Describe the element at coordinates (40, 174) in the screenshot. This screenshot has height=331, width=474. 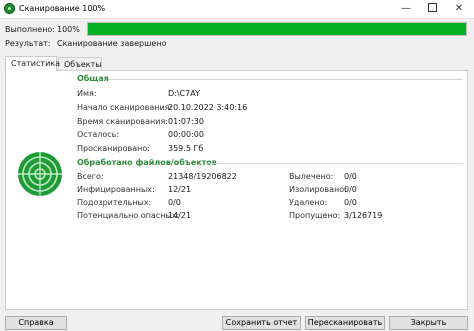
I see `radar-icon` at that location.